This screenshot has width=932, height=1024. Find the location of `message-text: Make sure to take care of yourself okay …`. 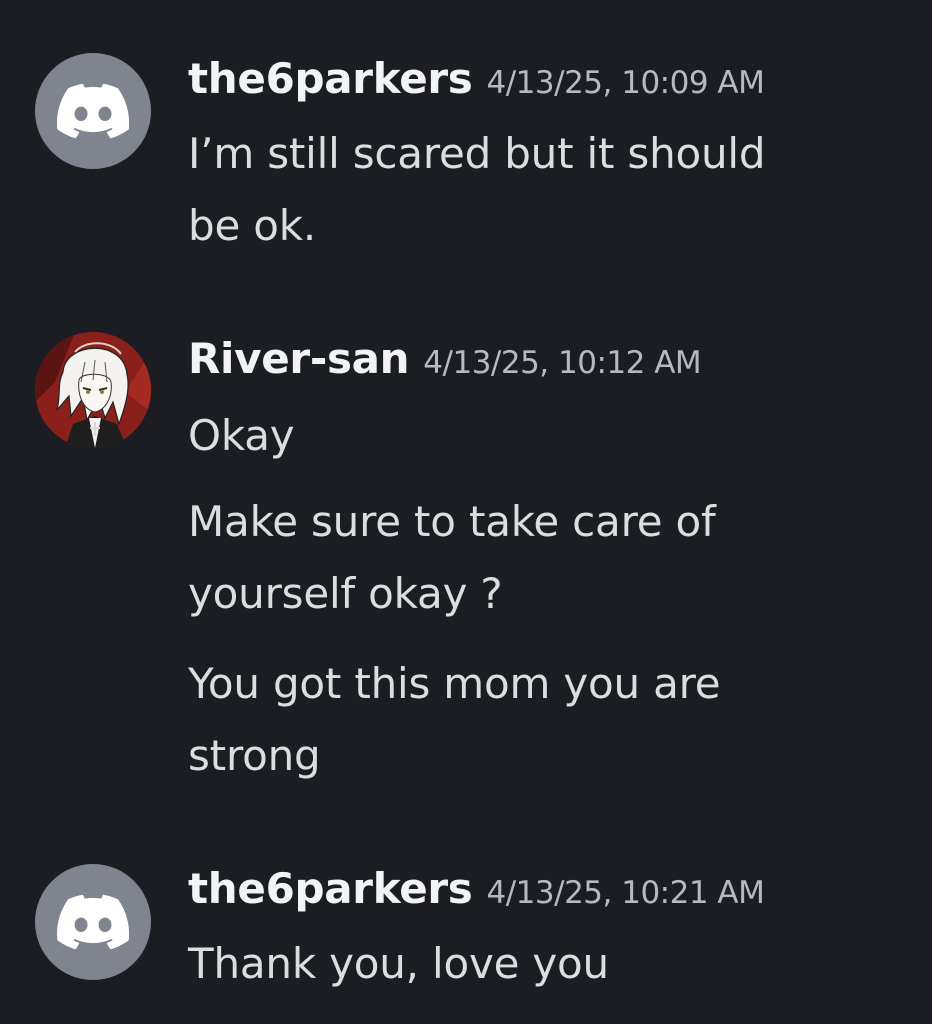

message-text: Make sure to take care of yourself okay … is located at coordinates (452, 557).